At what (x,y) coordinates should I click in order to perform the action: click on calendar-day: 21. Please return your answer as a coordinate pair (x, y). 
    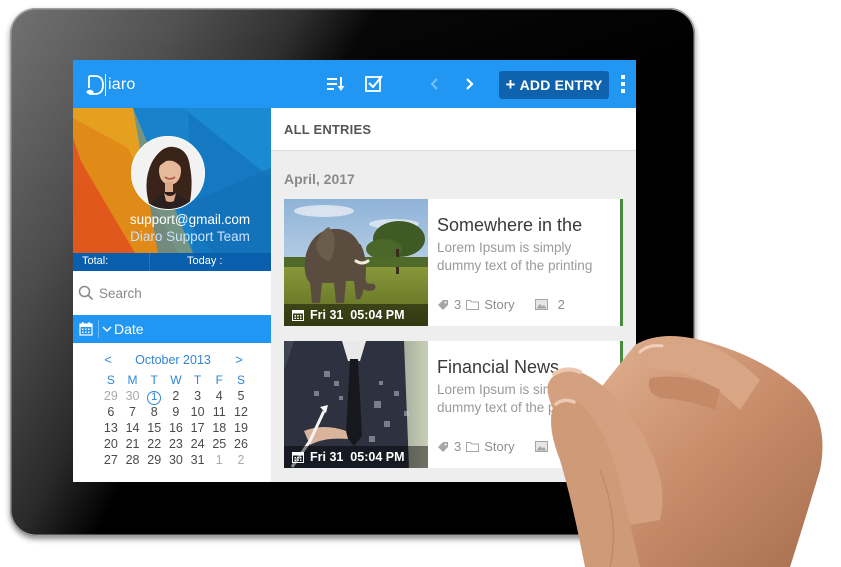
    Looking at the image, I should click on (133, 444).